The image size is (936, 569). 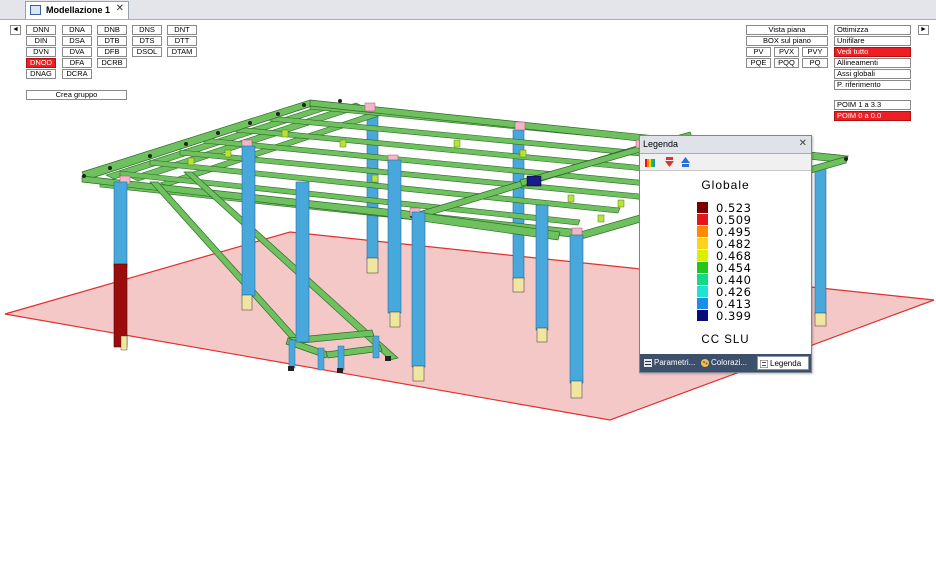 I want to click on tab-legenda: Legenda, so click(x=783, y=363).